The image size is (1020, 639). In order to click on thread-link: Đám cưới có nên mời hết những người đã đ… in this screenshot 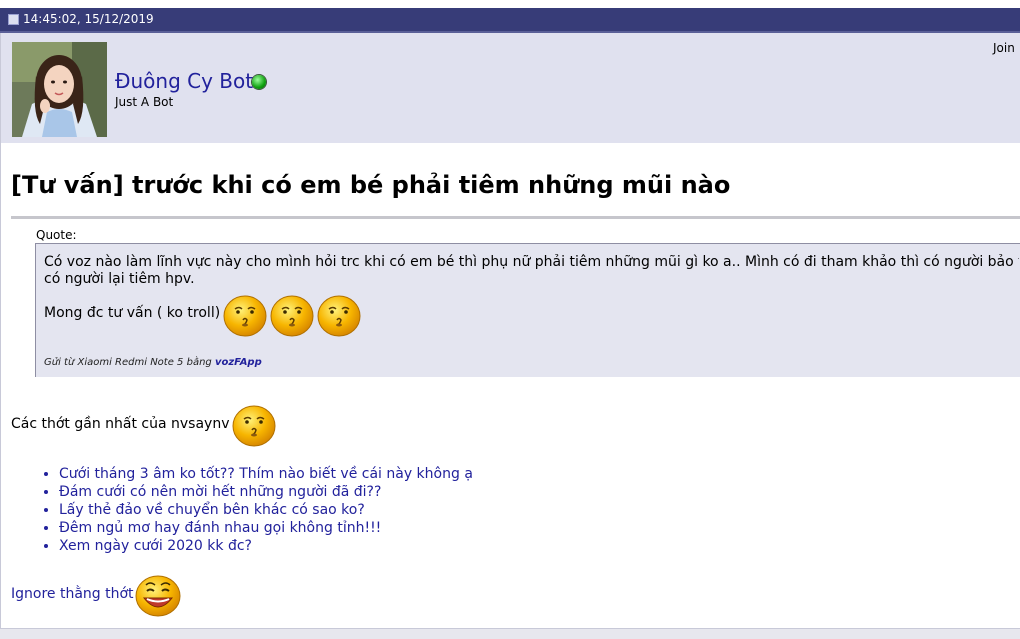, I will do `click(266, 492)`.